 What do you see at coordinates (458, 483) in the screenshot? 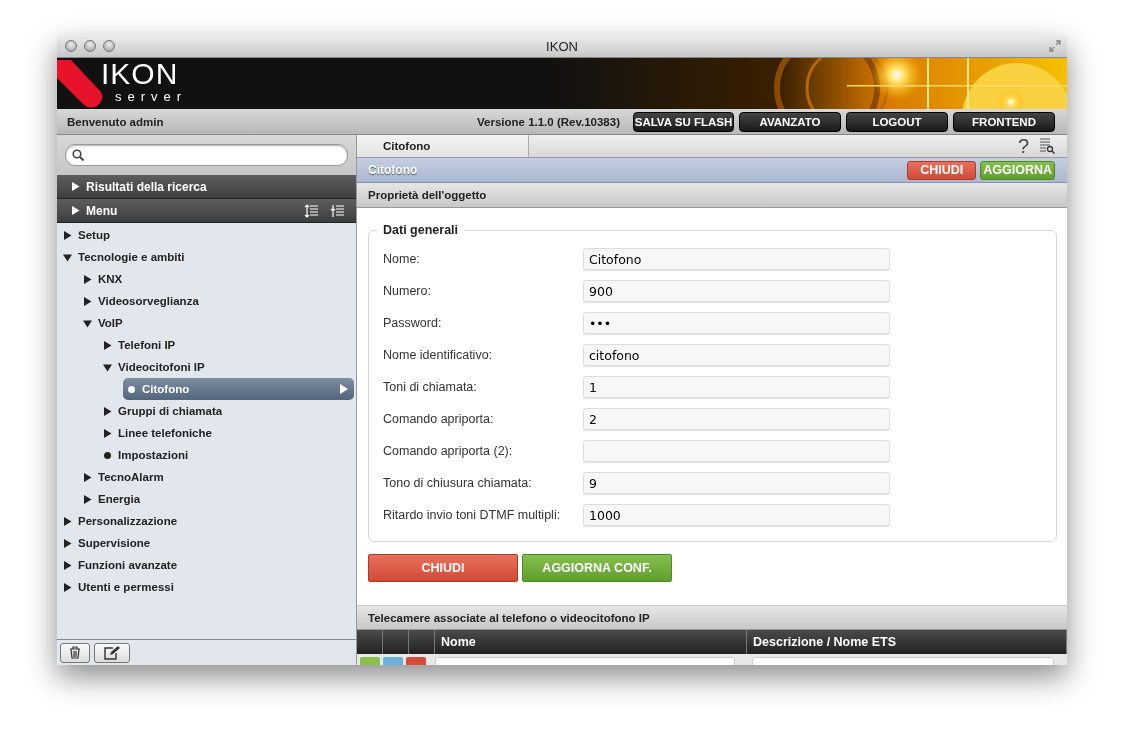
I see `field-label: Tono di chiusura chiamata:` at bounding box center [458, 483].